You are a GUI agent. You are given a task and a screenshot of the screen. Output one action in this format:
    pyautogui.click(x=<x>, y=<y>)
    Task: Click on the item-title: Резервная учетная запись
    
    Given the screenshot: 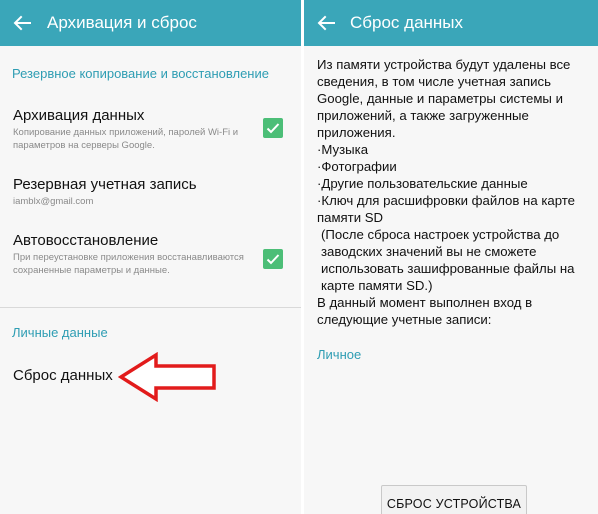 What is the action you would take?
    pyautogui.click(x=105, y=184)
    